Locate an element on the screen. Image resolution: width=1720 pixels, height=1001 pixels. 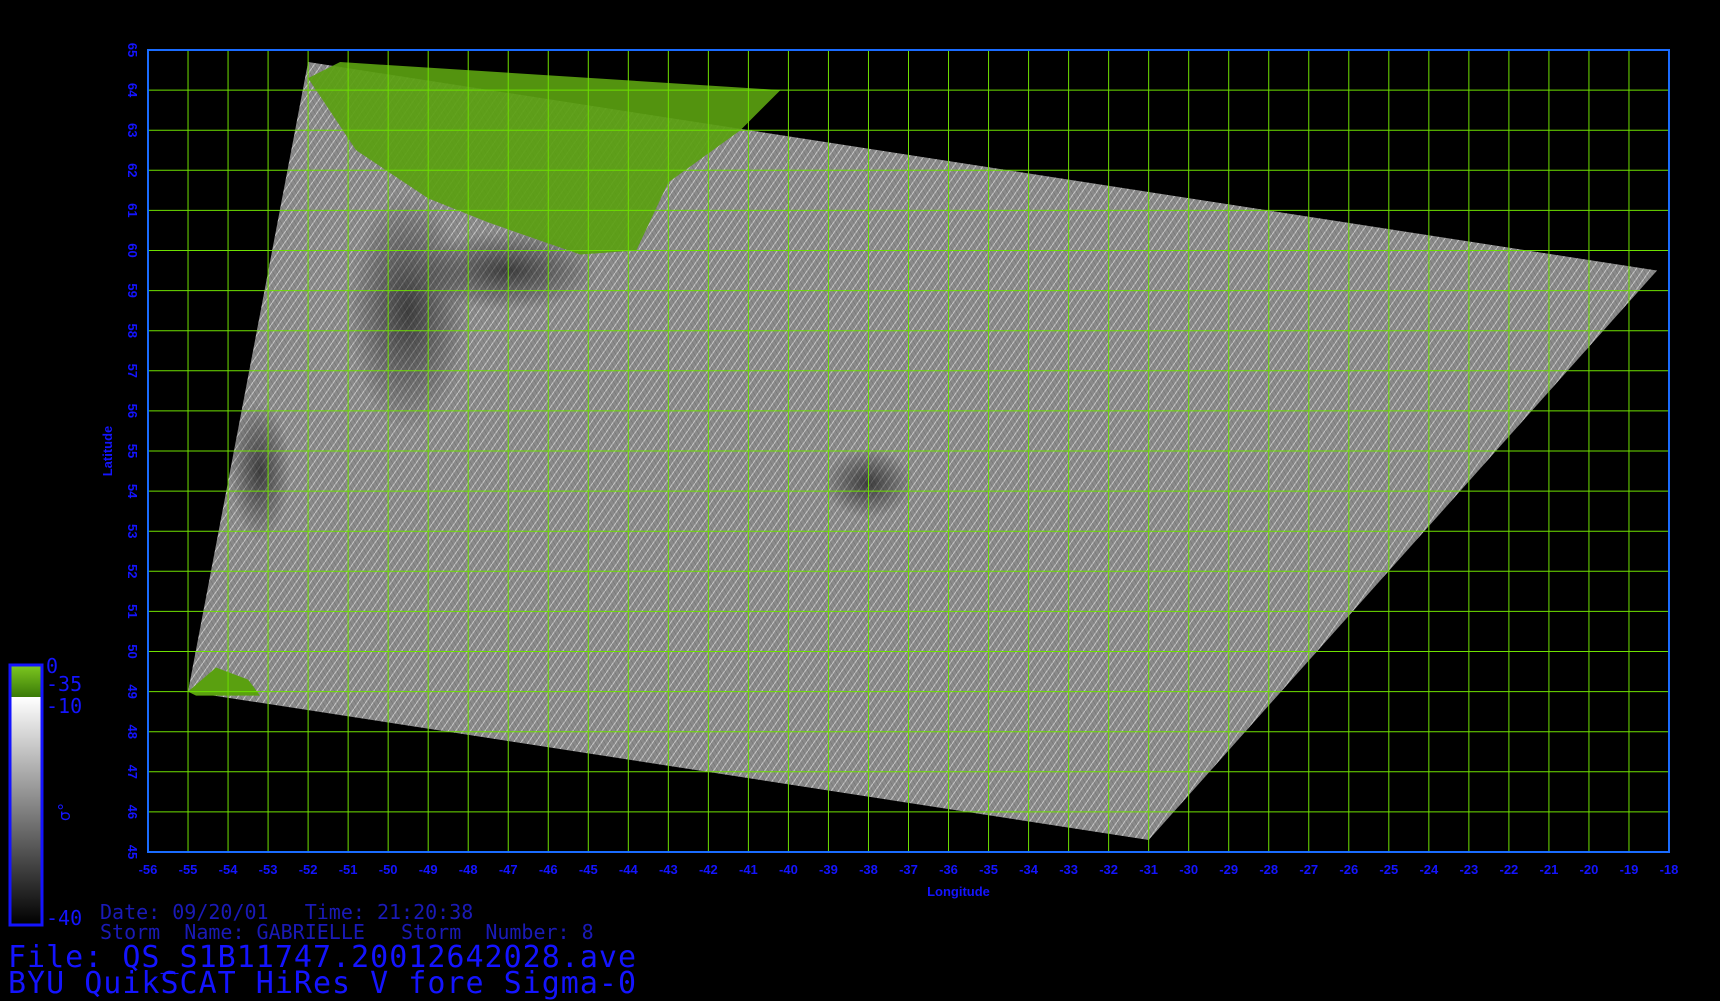
x-tick-label: -48 is located at coordinates (468, 869).